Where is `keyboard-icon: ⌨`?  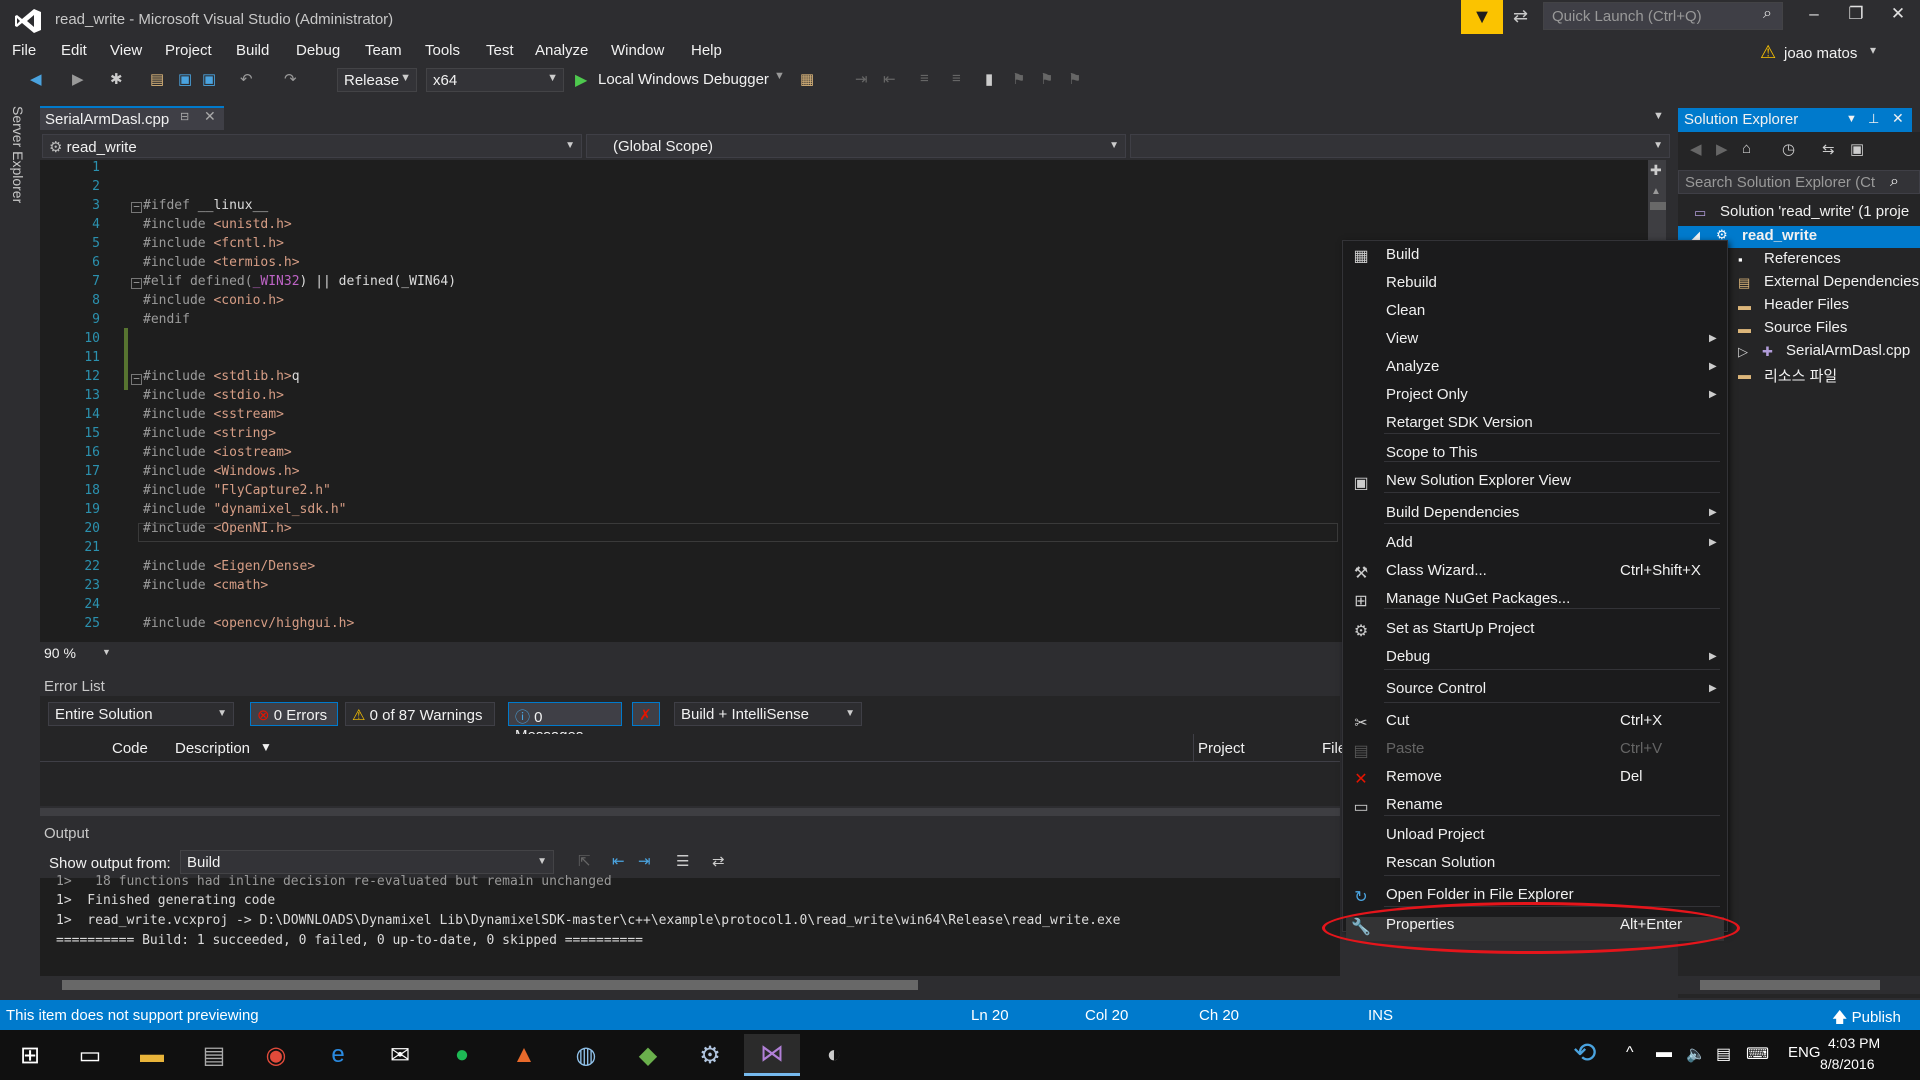
keyboard-icon: ⌨ is located at coordinates (1757, 1054).